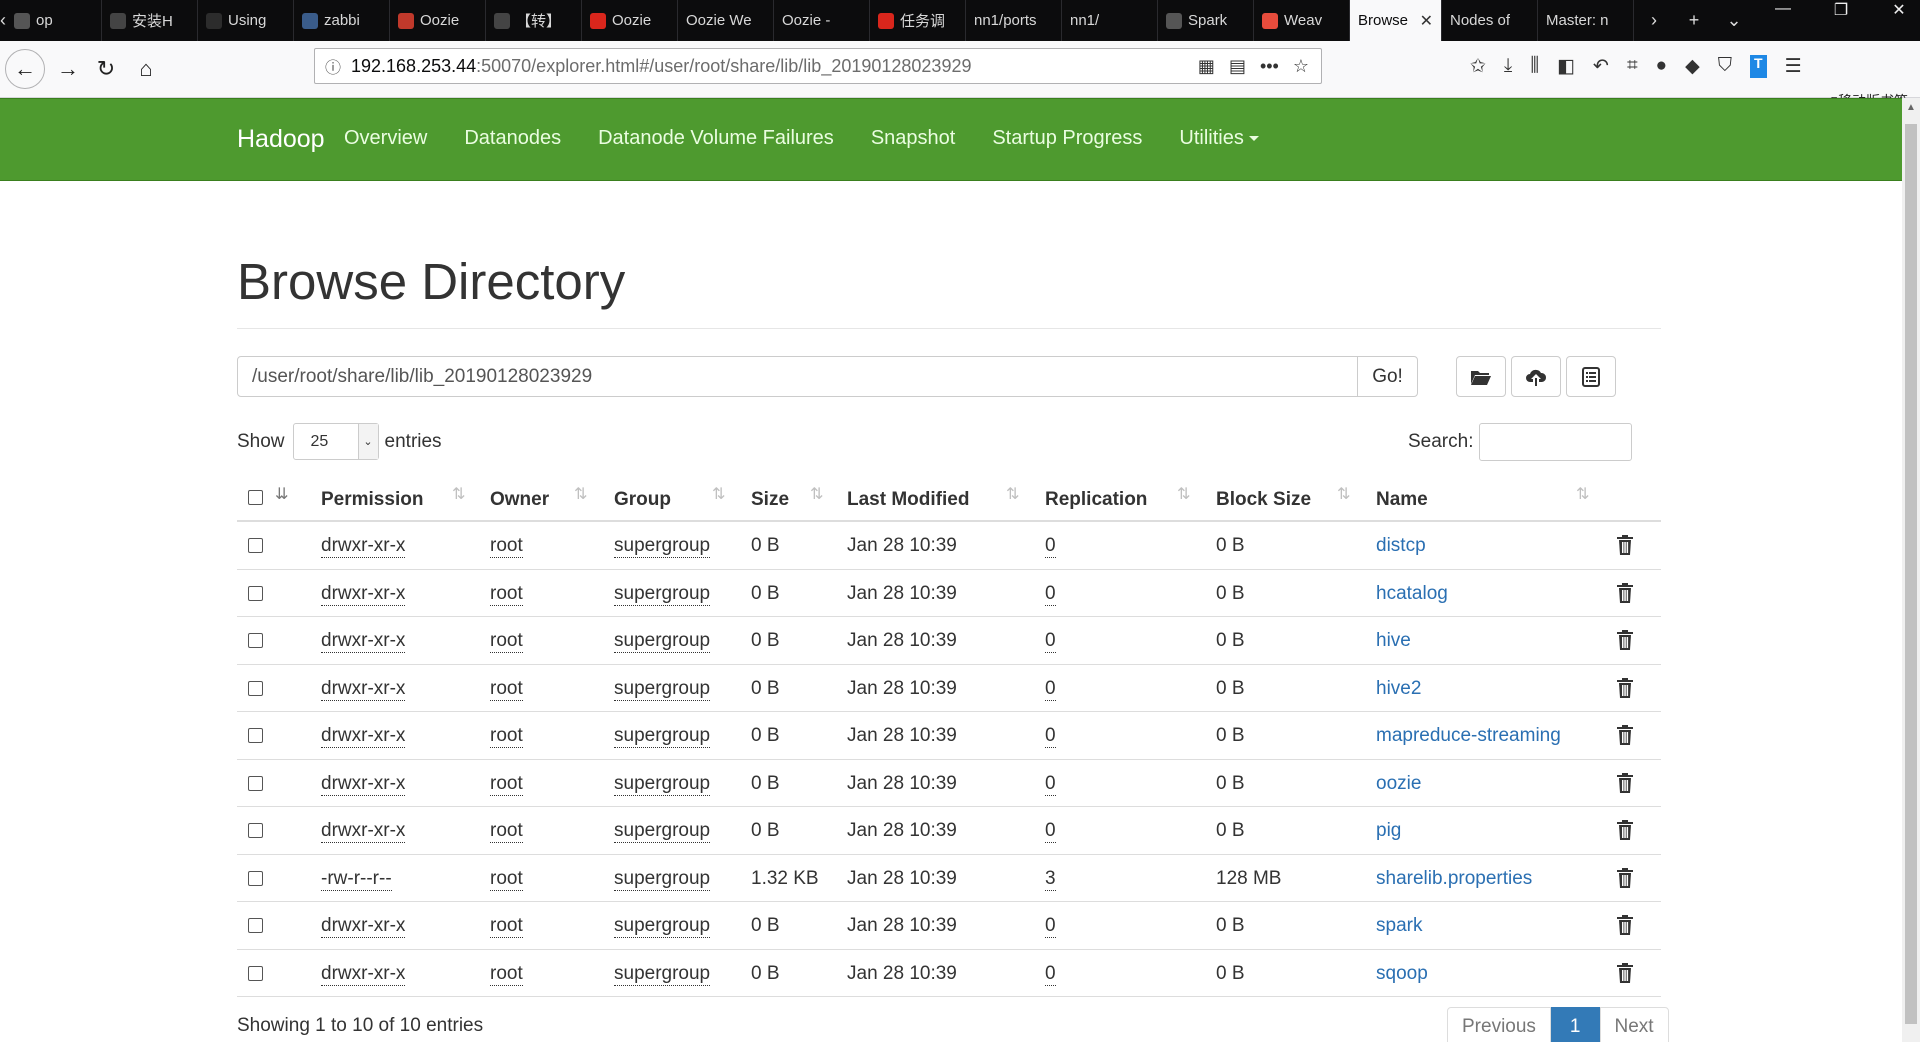 Image resolution: width=1920 pixels, height=1042 pixels. What do you see at coordinates (1050, 879) in the screenshot?
I see `replication-cell: 3` at bounding box center [1050, 879].